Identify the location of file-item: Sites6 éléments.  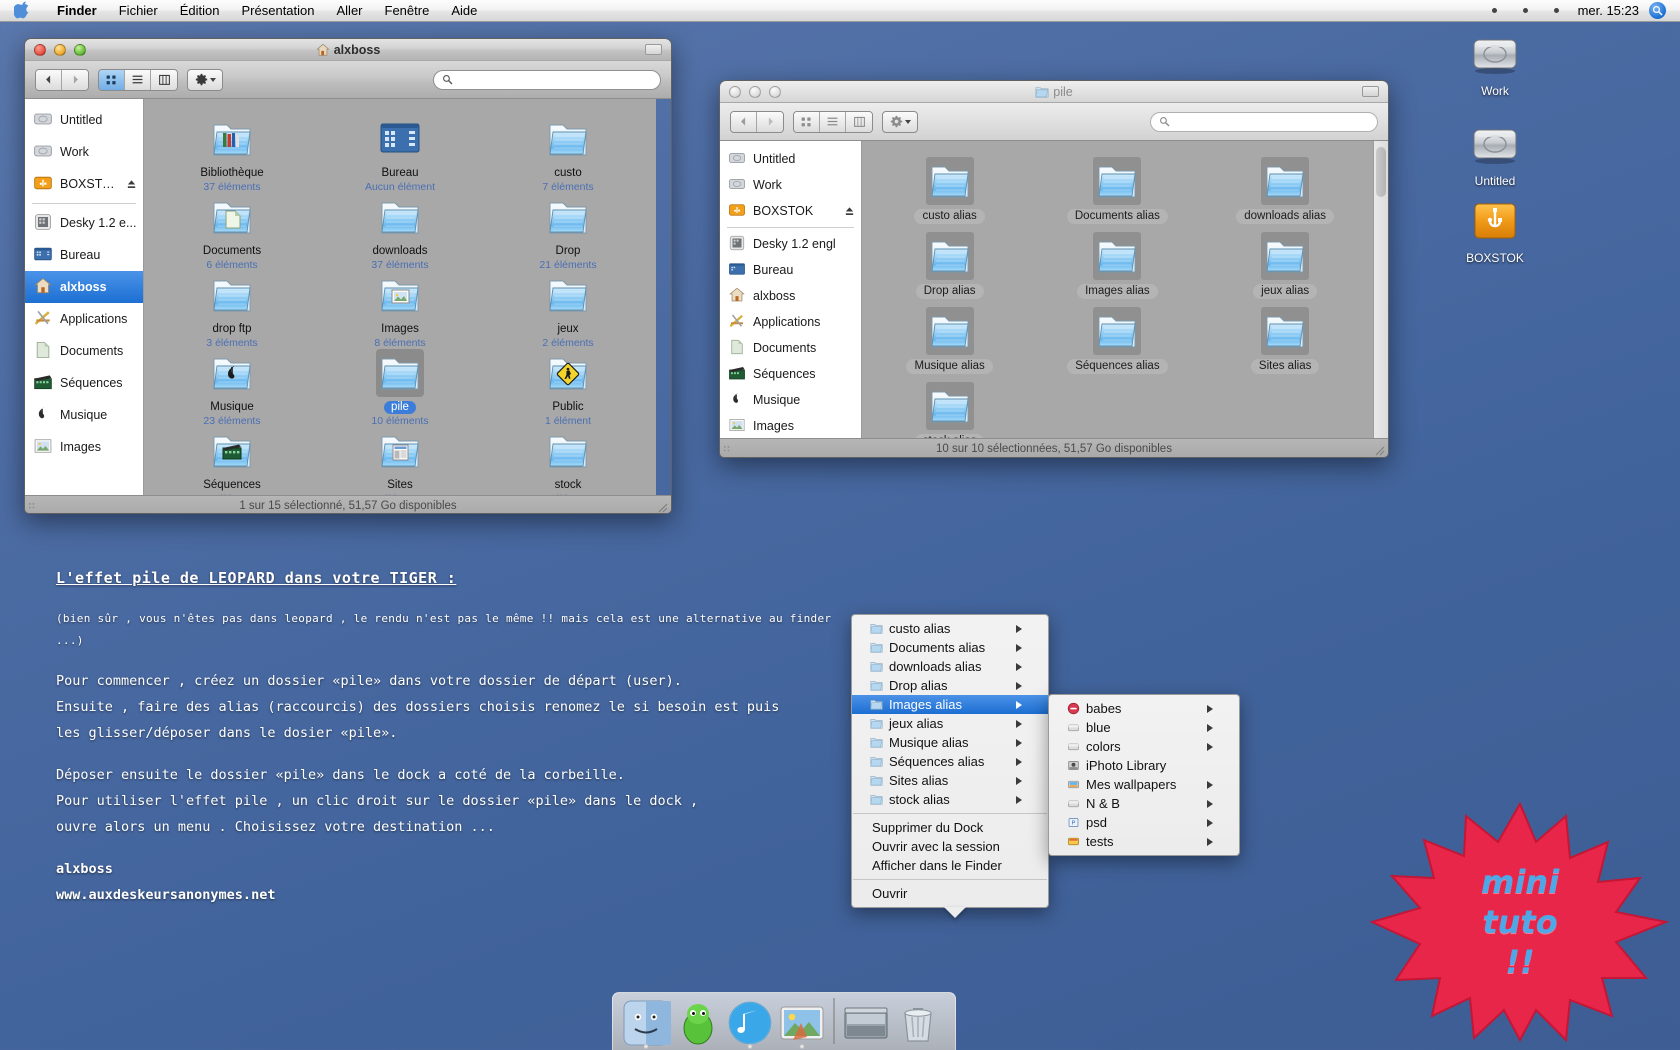
(400, 457).